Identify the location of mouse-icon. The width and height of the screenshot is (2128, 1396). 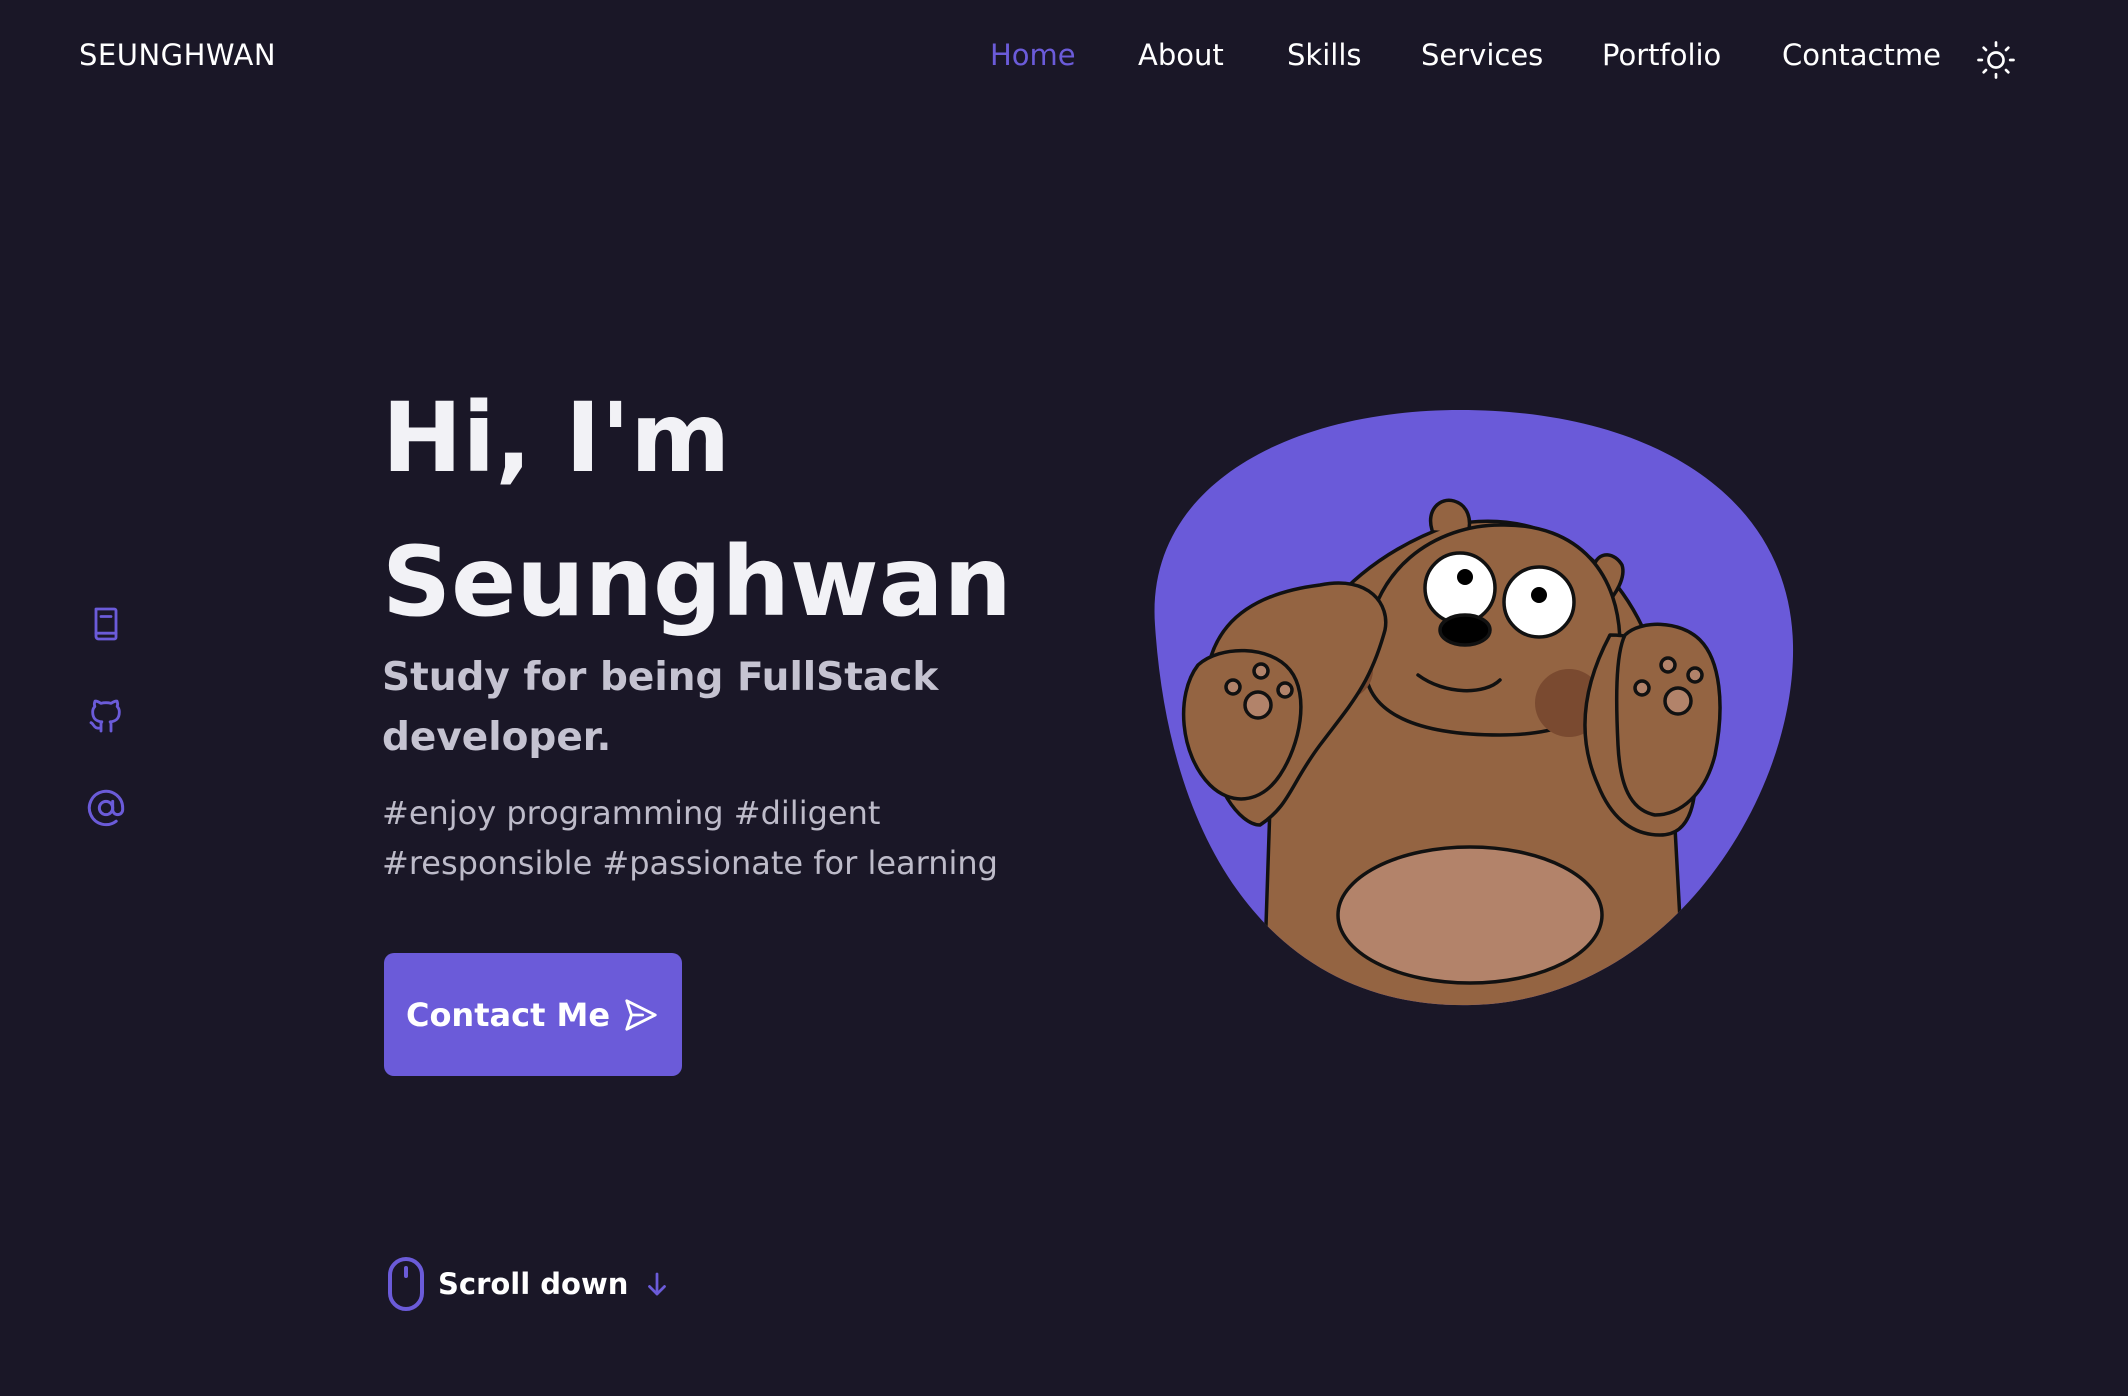
(406, 1284).